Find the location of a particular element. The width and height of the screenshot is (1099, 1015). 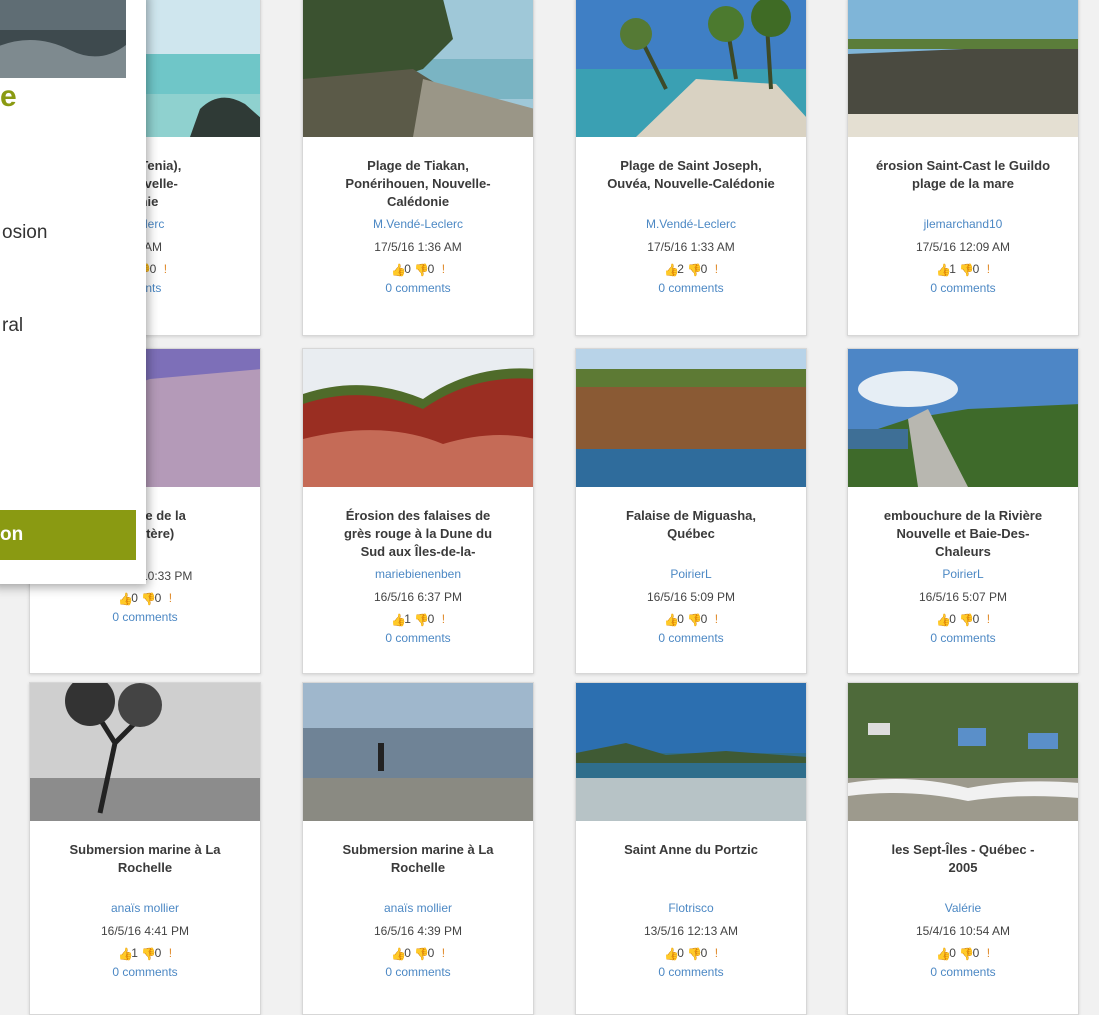

card-title: Falaise de Miguasha, Québec is located at coordinates (691, 534).